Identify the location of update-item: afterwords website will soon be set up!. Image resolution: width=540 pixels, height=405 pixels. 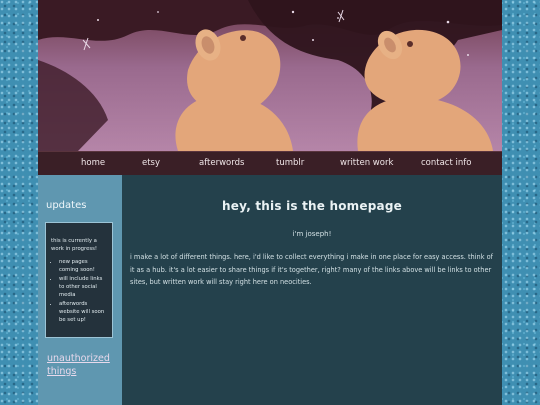
(83, 312).